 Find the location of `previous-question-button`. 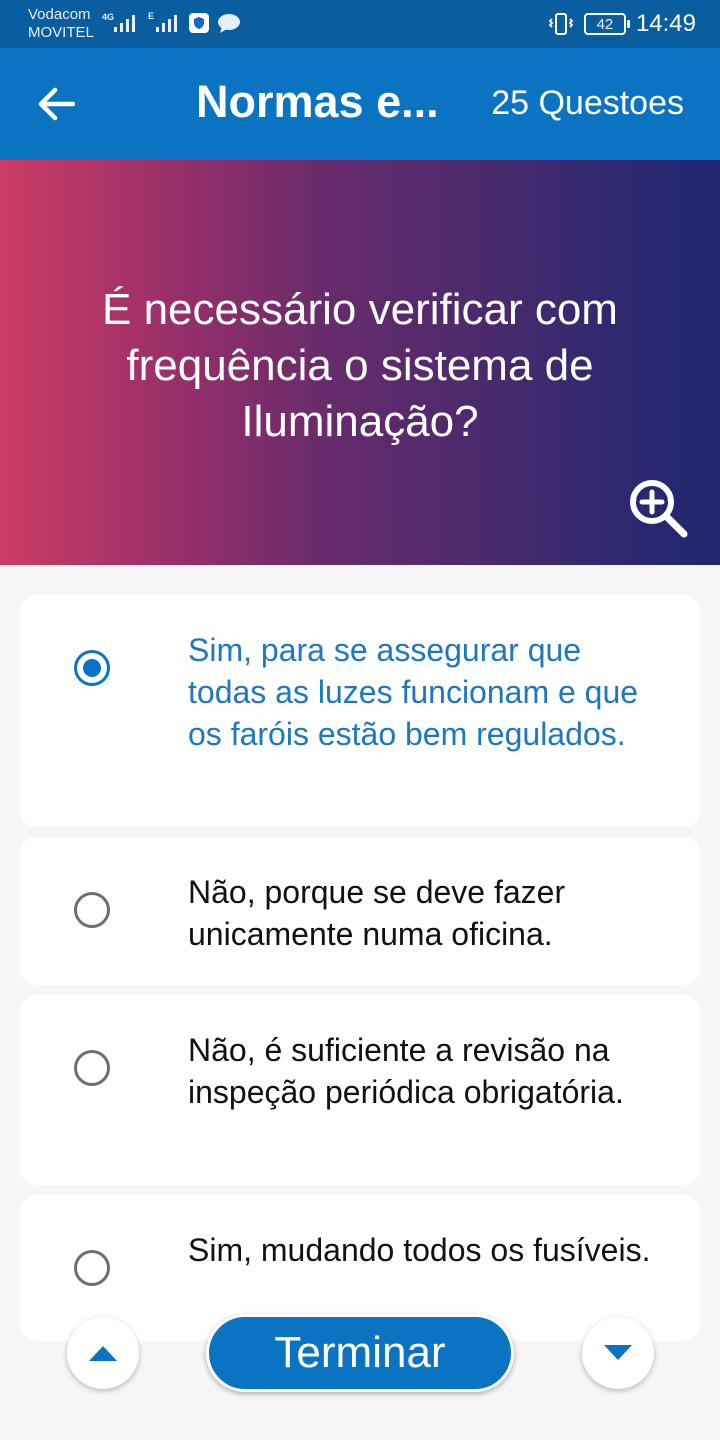

previous-question-button is located at coordinates (103, 1353).